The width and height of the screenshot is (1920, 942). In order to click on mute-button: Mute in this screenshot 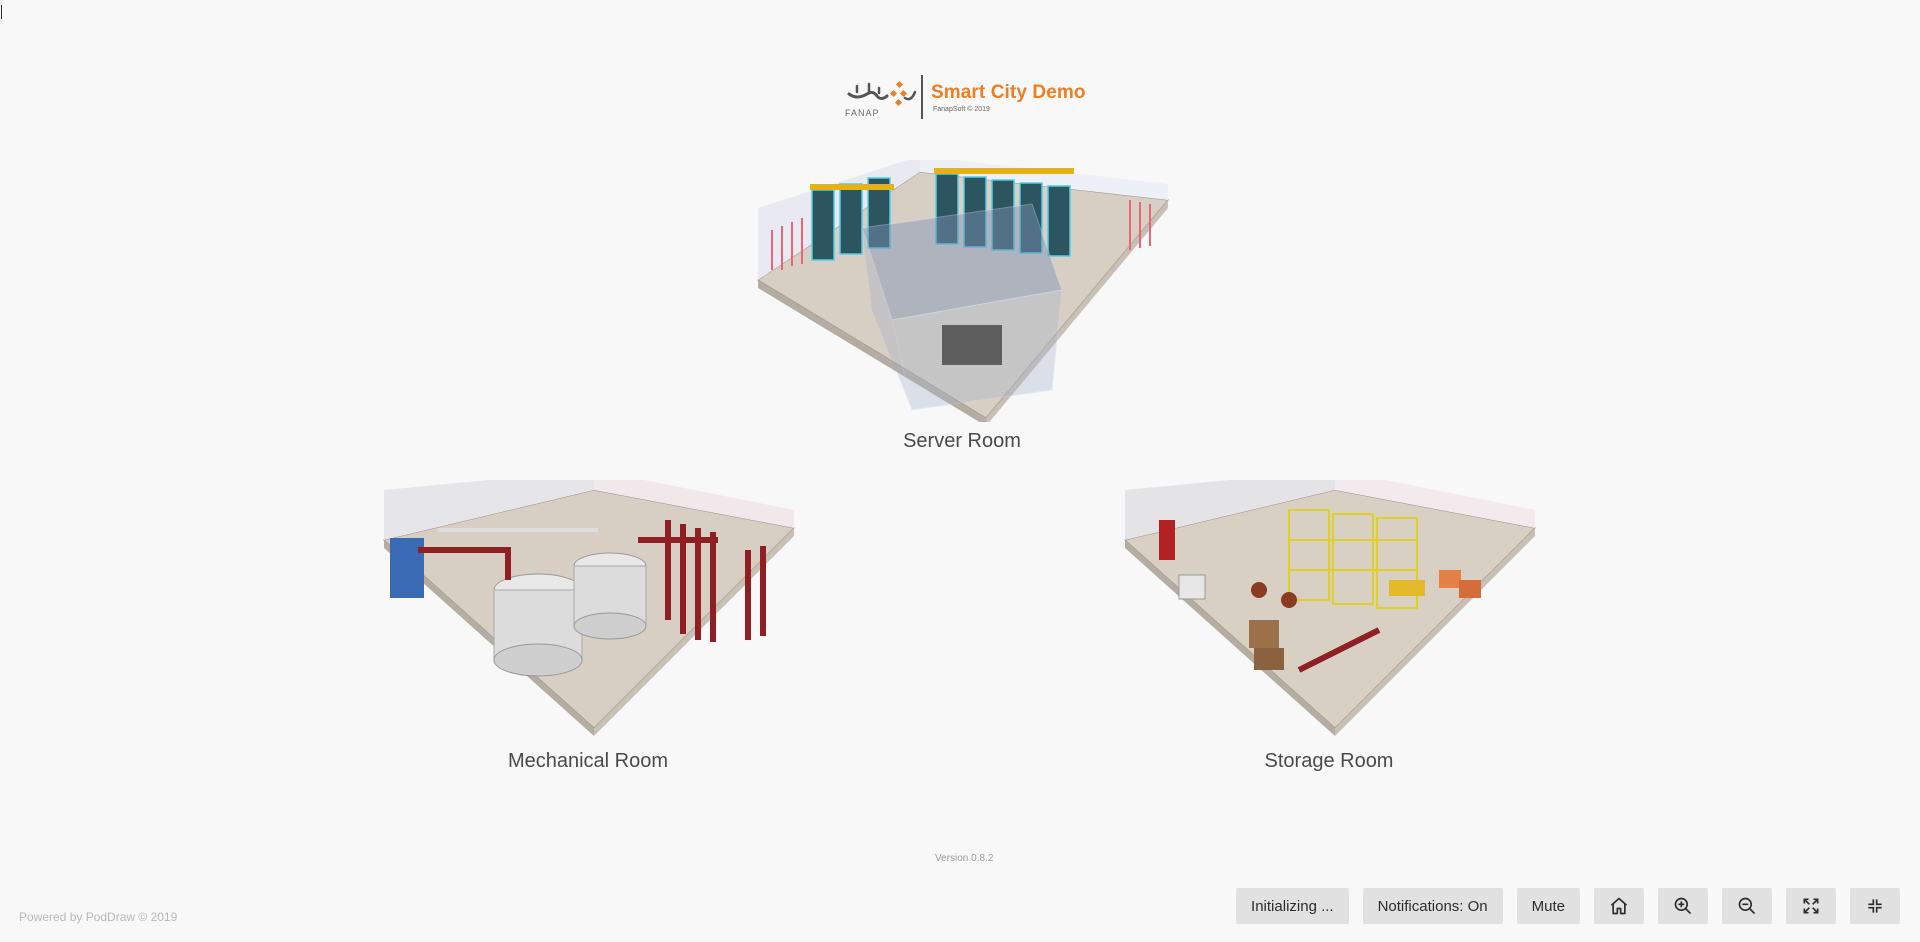, I will do `click(1548, 906)`.